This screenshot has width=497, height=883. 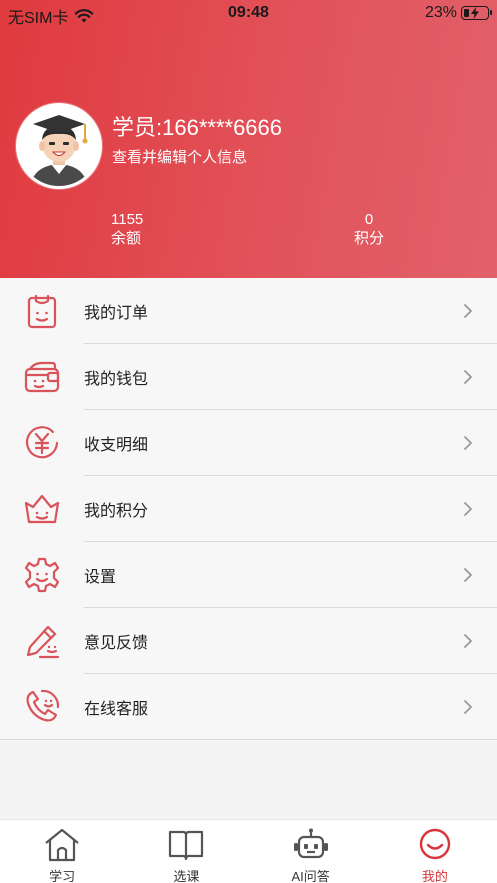 I want to click on status-bar: 无SIM卡 09:48 23%, so click(x=248, y=14).